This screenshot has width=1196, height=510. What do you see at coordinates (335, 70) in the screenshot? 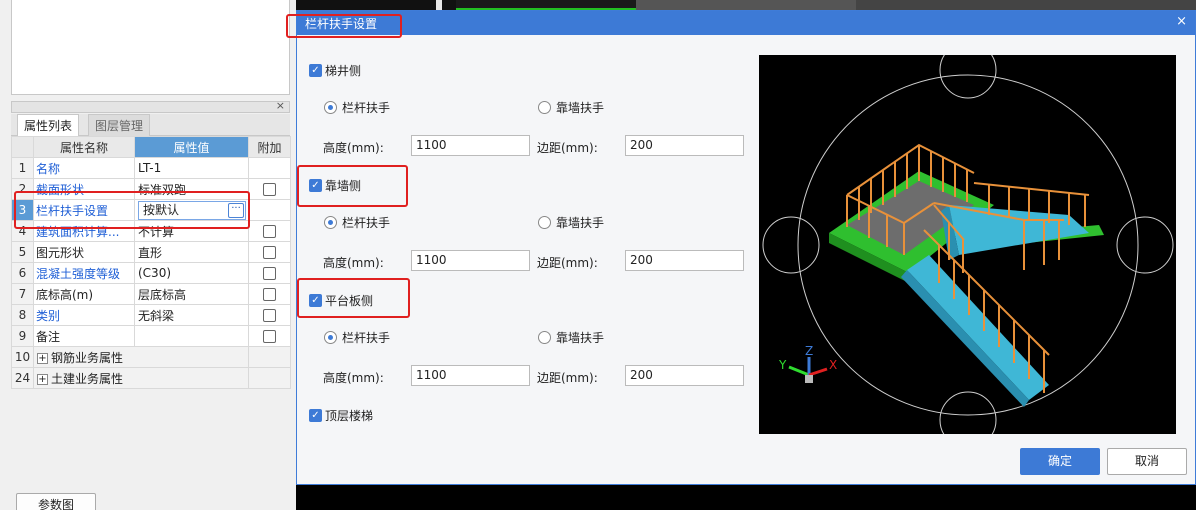
I see `stairwell-side-checkbox: ✓ 梯井侧` at bounding box center [335, 70].